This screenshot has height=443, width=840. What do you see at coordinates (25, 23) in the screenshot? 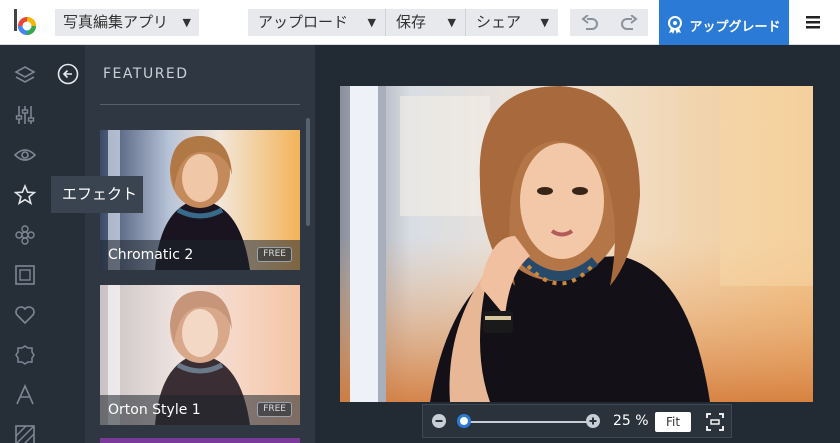
I see `app-logo-icon` at bounding box center [25, 23].